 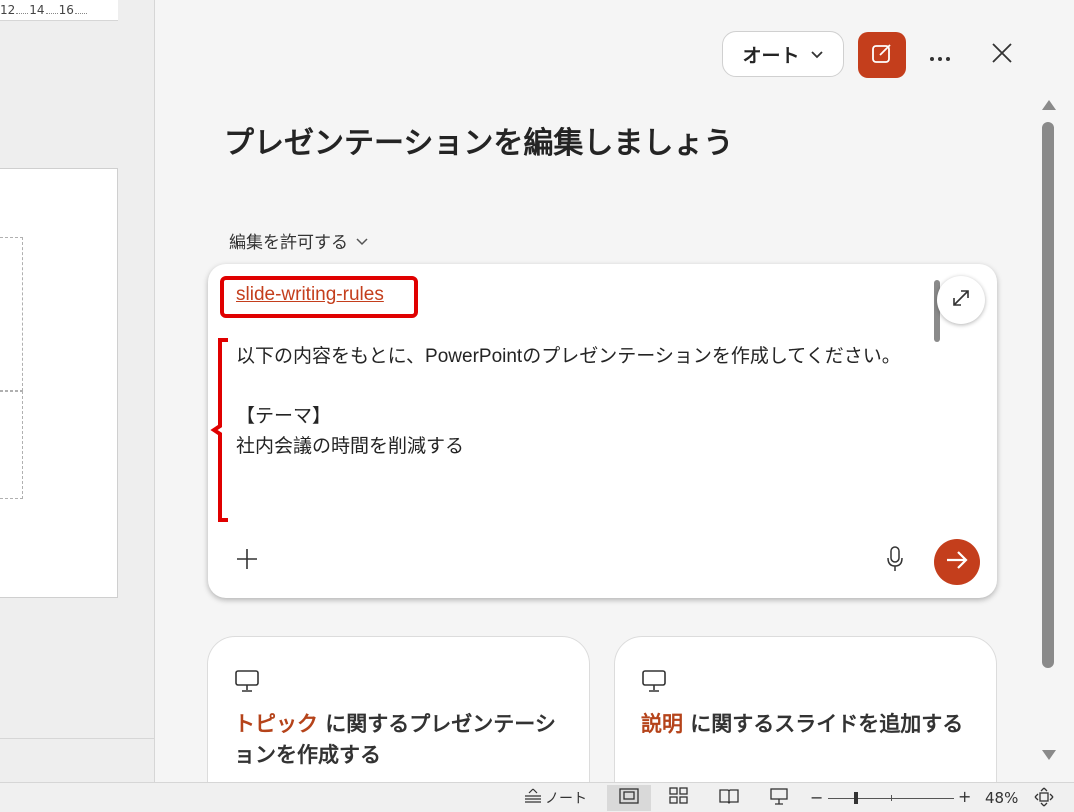 What do you see at coordinates (1049, 755) in the screenshot?
I see `scroll-down-arrow` at bounding box center [1049, 755].